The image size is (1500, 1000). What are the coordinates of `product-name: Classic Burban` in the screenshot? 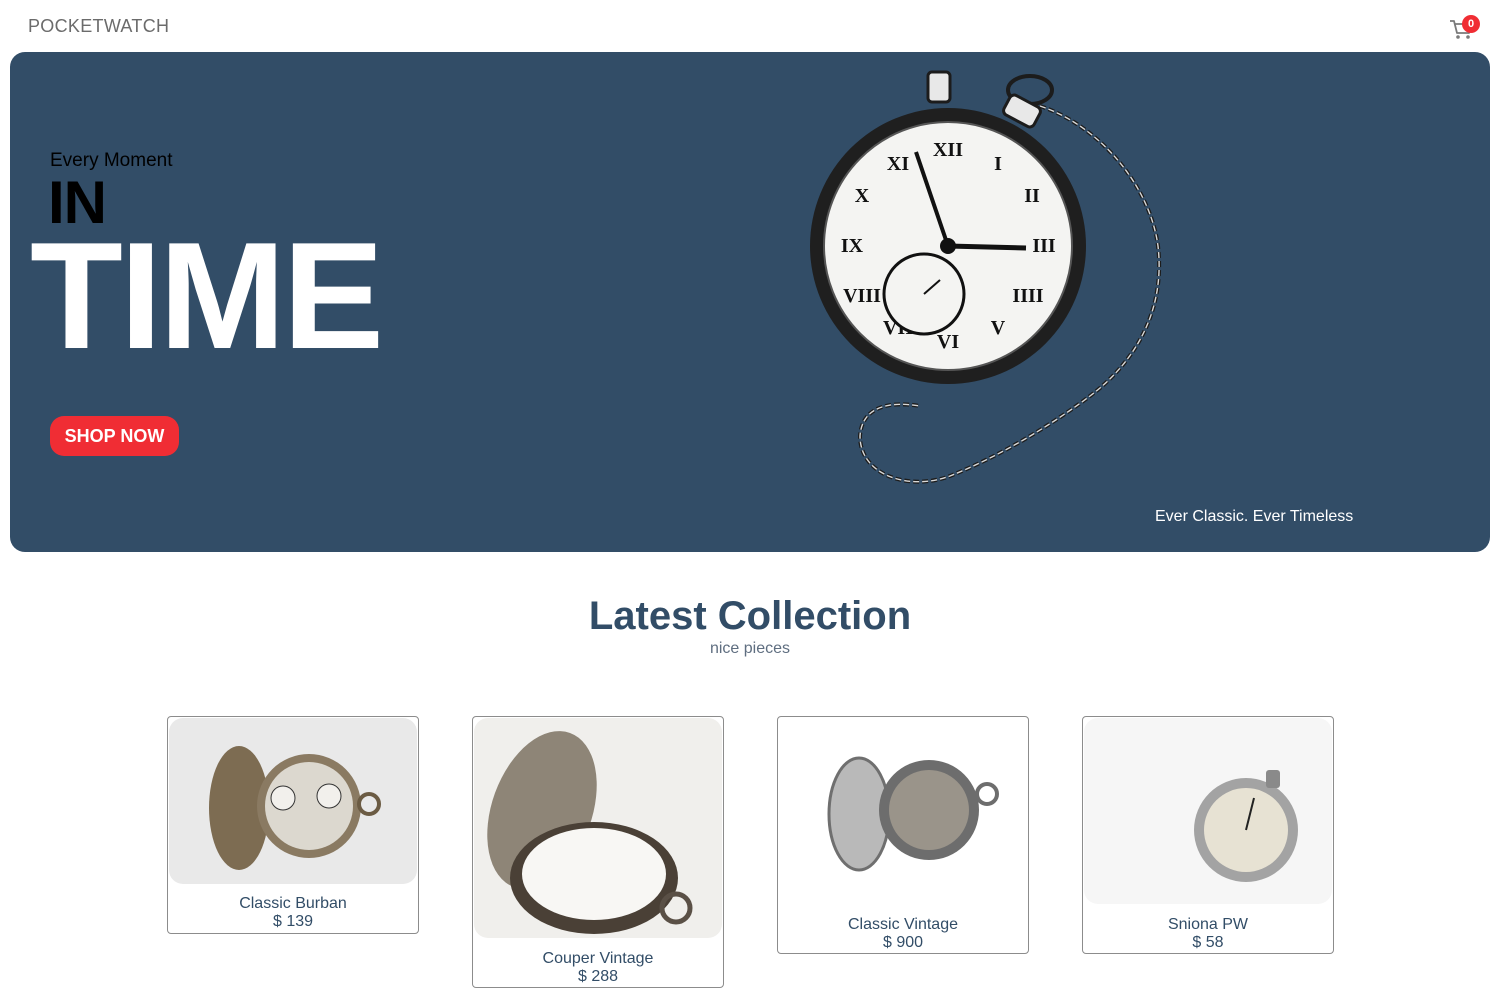 It's located at (293, 903).